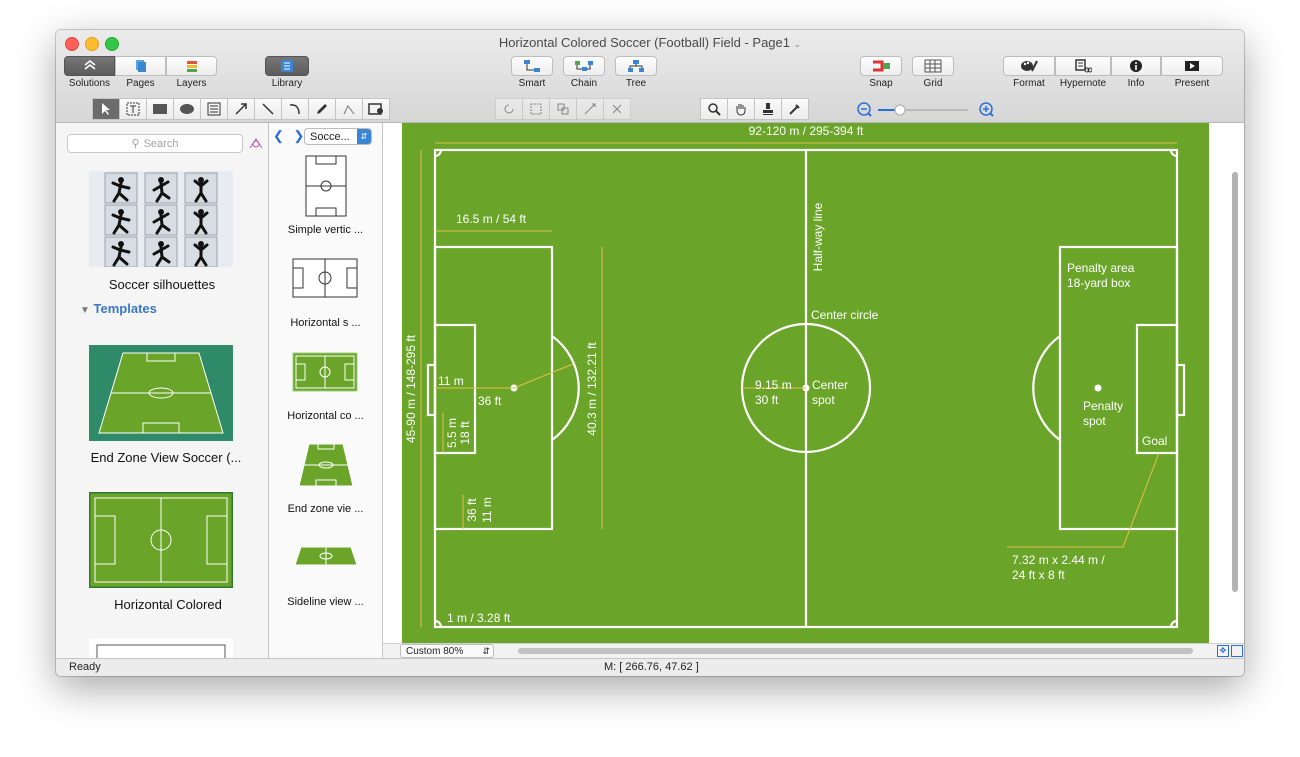 The height and width of the screenshot is (757, 1300). I want to click on arrow-tool-button, so click(241, 109).